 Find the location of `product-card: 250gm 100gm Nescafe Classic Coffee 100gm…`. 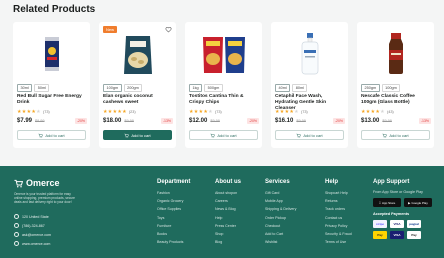

product-card: 250gm 100gm Nescafe Classic Coffee 100gm… is located at coordinates (395, 85).